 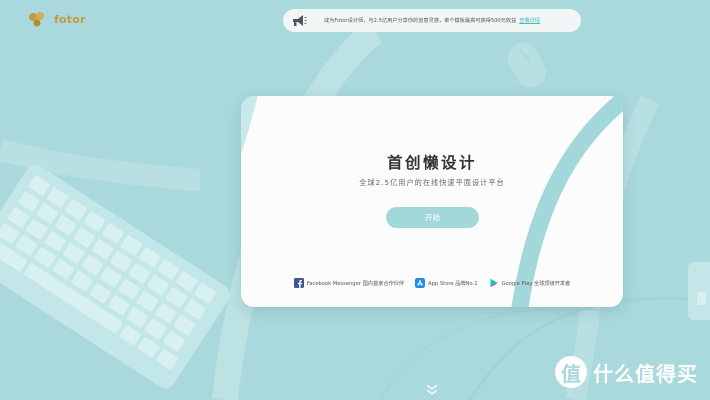 I want to click on app-store-icon, so click(x=420, y=283).